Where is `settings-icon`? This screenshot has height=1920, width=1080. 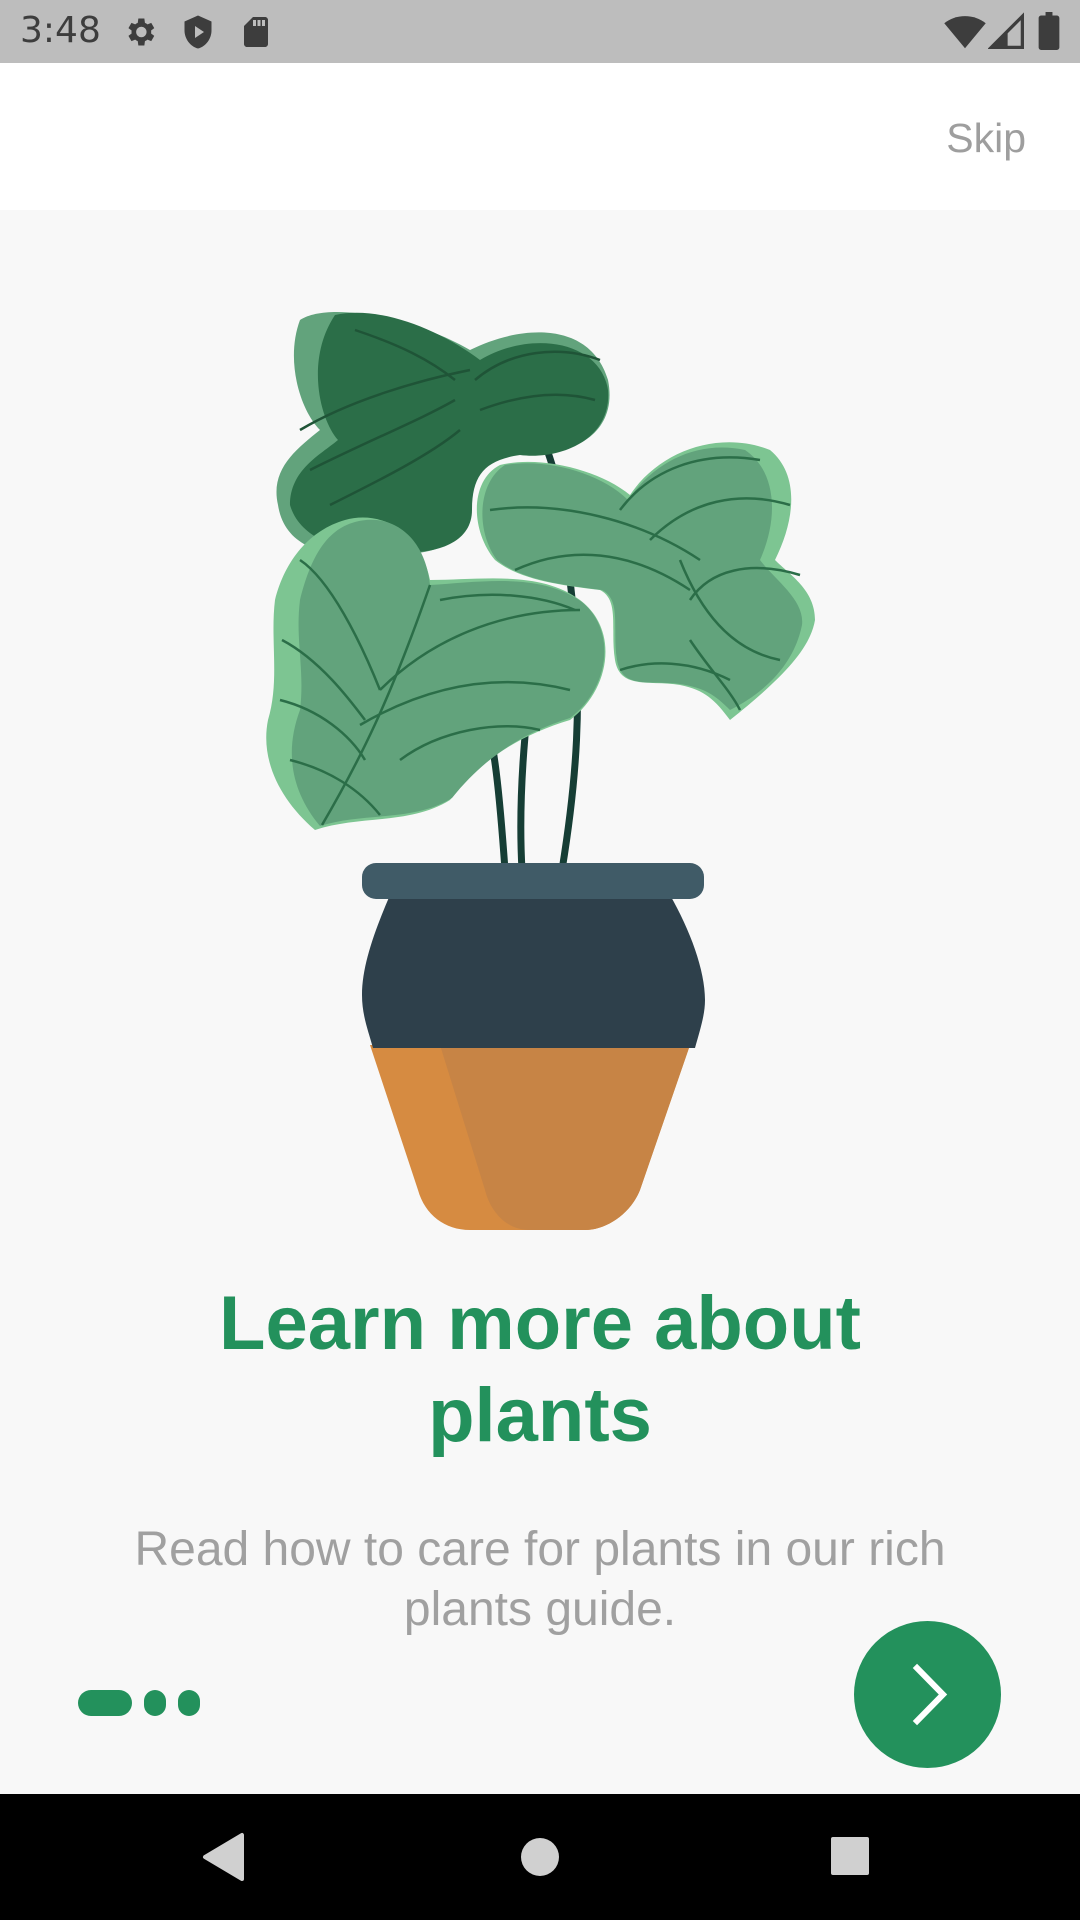
settings-icon is located at coordinates (141, 32).